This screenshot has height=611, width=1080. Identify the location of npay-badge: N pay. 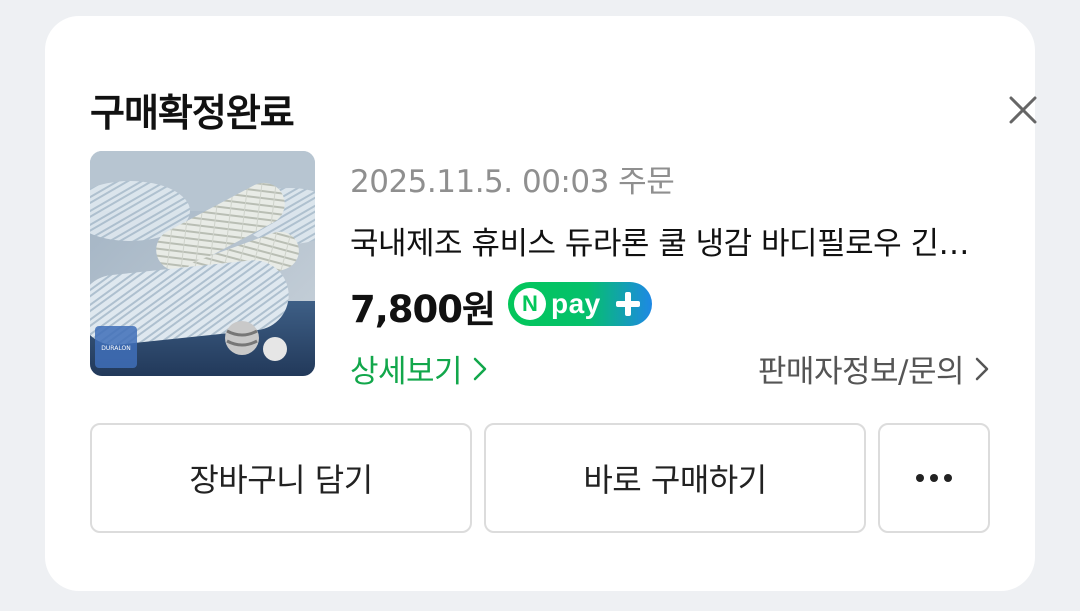
(580, 304).